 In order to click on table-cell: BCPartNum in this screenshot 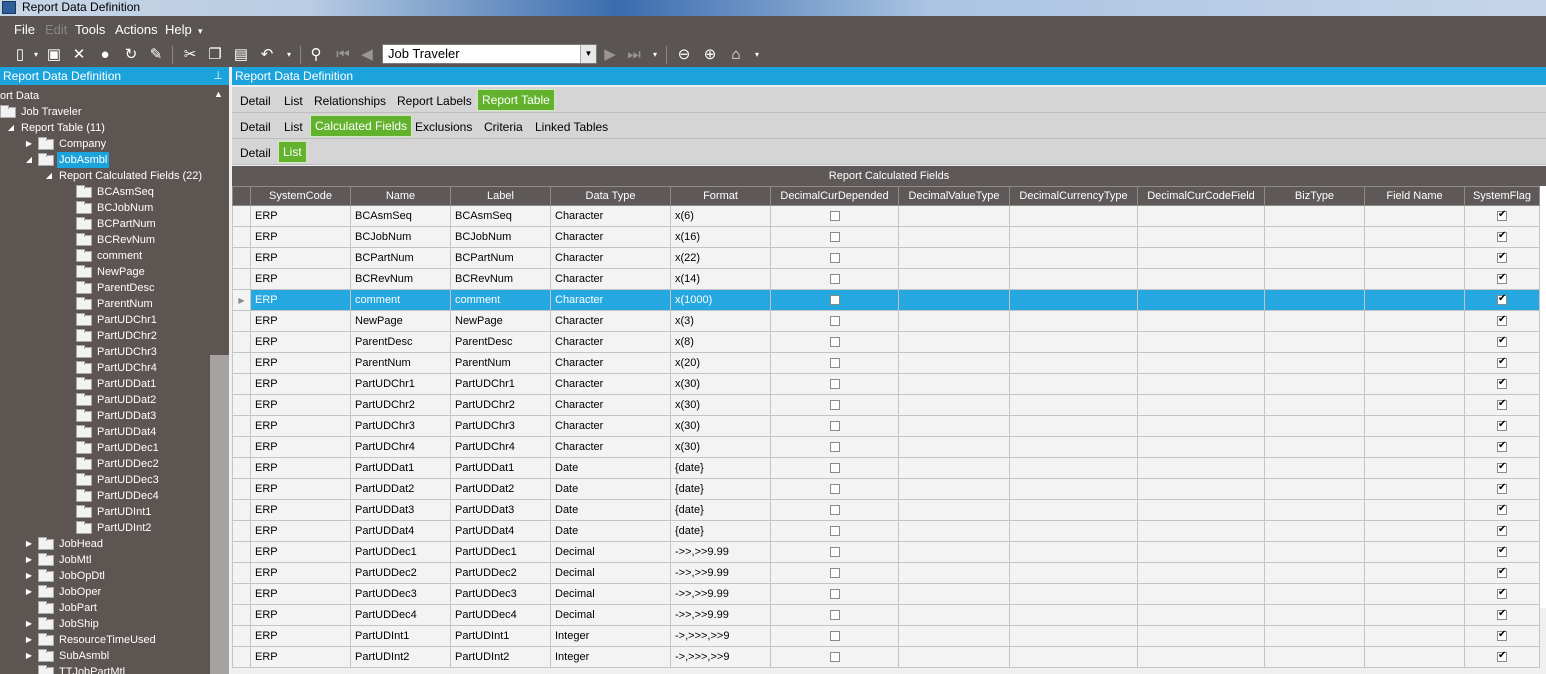, I will do `click(500, 258)`.